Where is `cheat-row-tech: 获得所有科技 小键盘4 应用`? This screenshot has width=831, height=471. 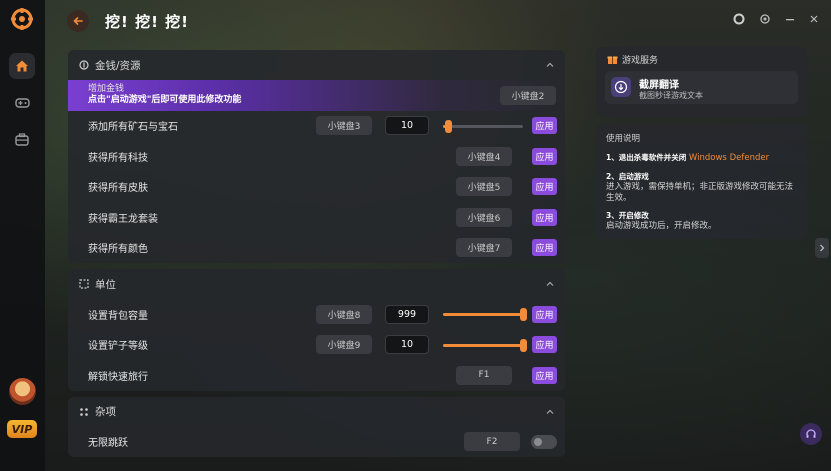 cheat-row-tech: 获得所有科技 小键盘4 应用 is located at coordinates (316, 156).